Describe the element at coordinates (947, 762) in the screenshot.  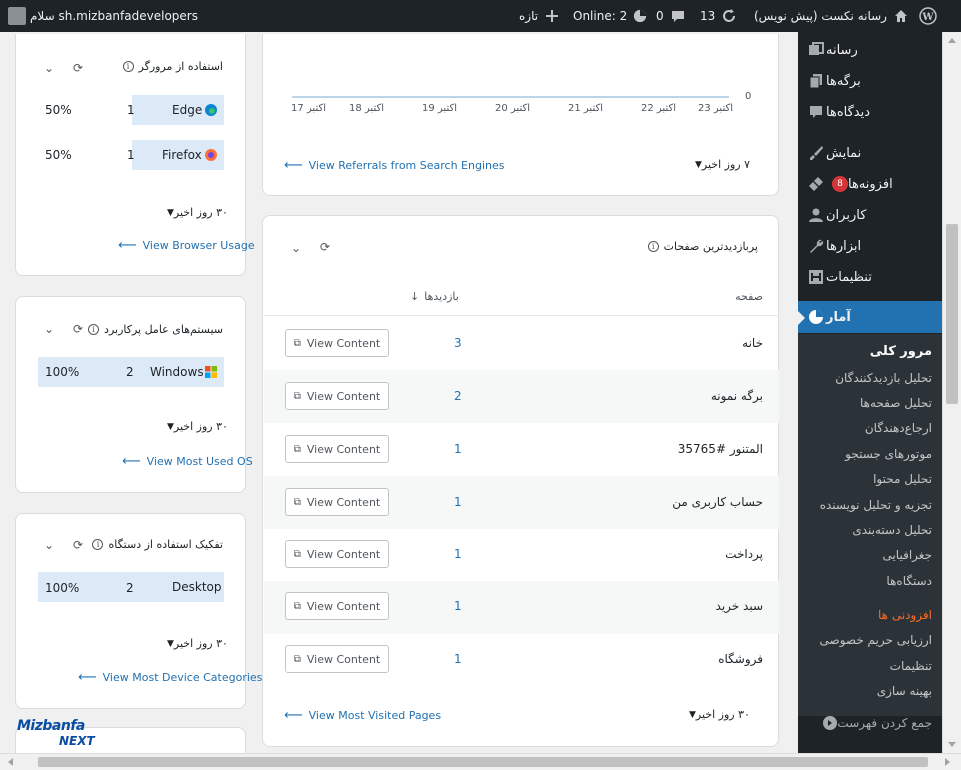
I see `scroll-right-icon` at that location.